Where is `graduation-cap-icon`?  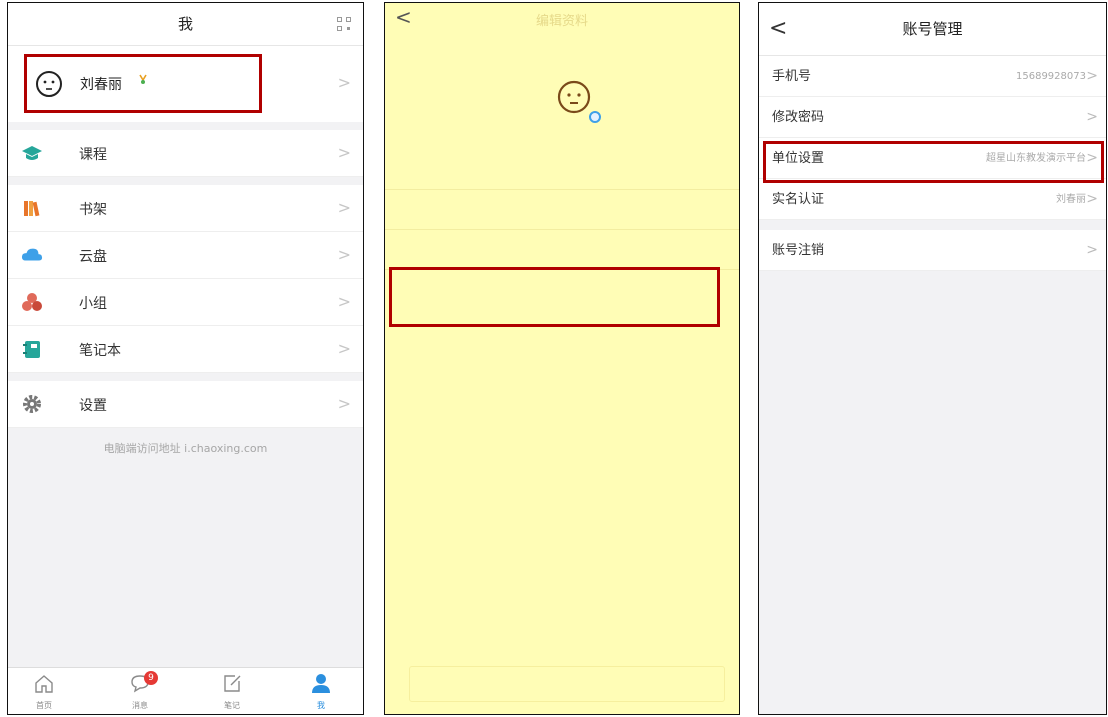
graduation-cap-icon is located at coordinates (32, 153).